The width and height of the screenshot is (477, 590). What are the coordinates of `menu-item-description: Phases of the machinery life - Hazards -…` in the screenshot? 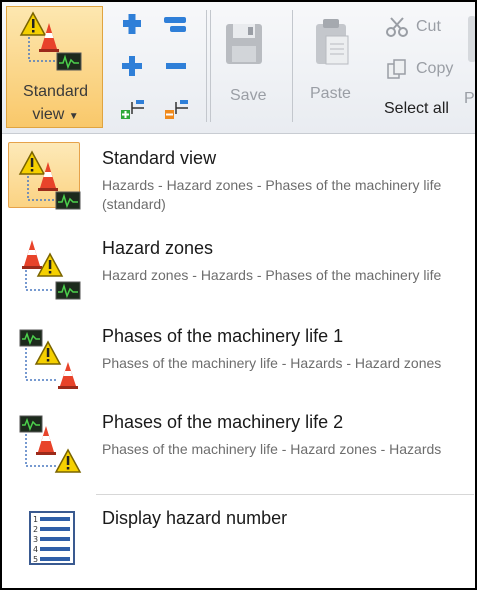 It's located at (272, 363).